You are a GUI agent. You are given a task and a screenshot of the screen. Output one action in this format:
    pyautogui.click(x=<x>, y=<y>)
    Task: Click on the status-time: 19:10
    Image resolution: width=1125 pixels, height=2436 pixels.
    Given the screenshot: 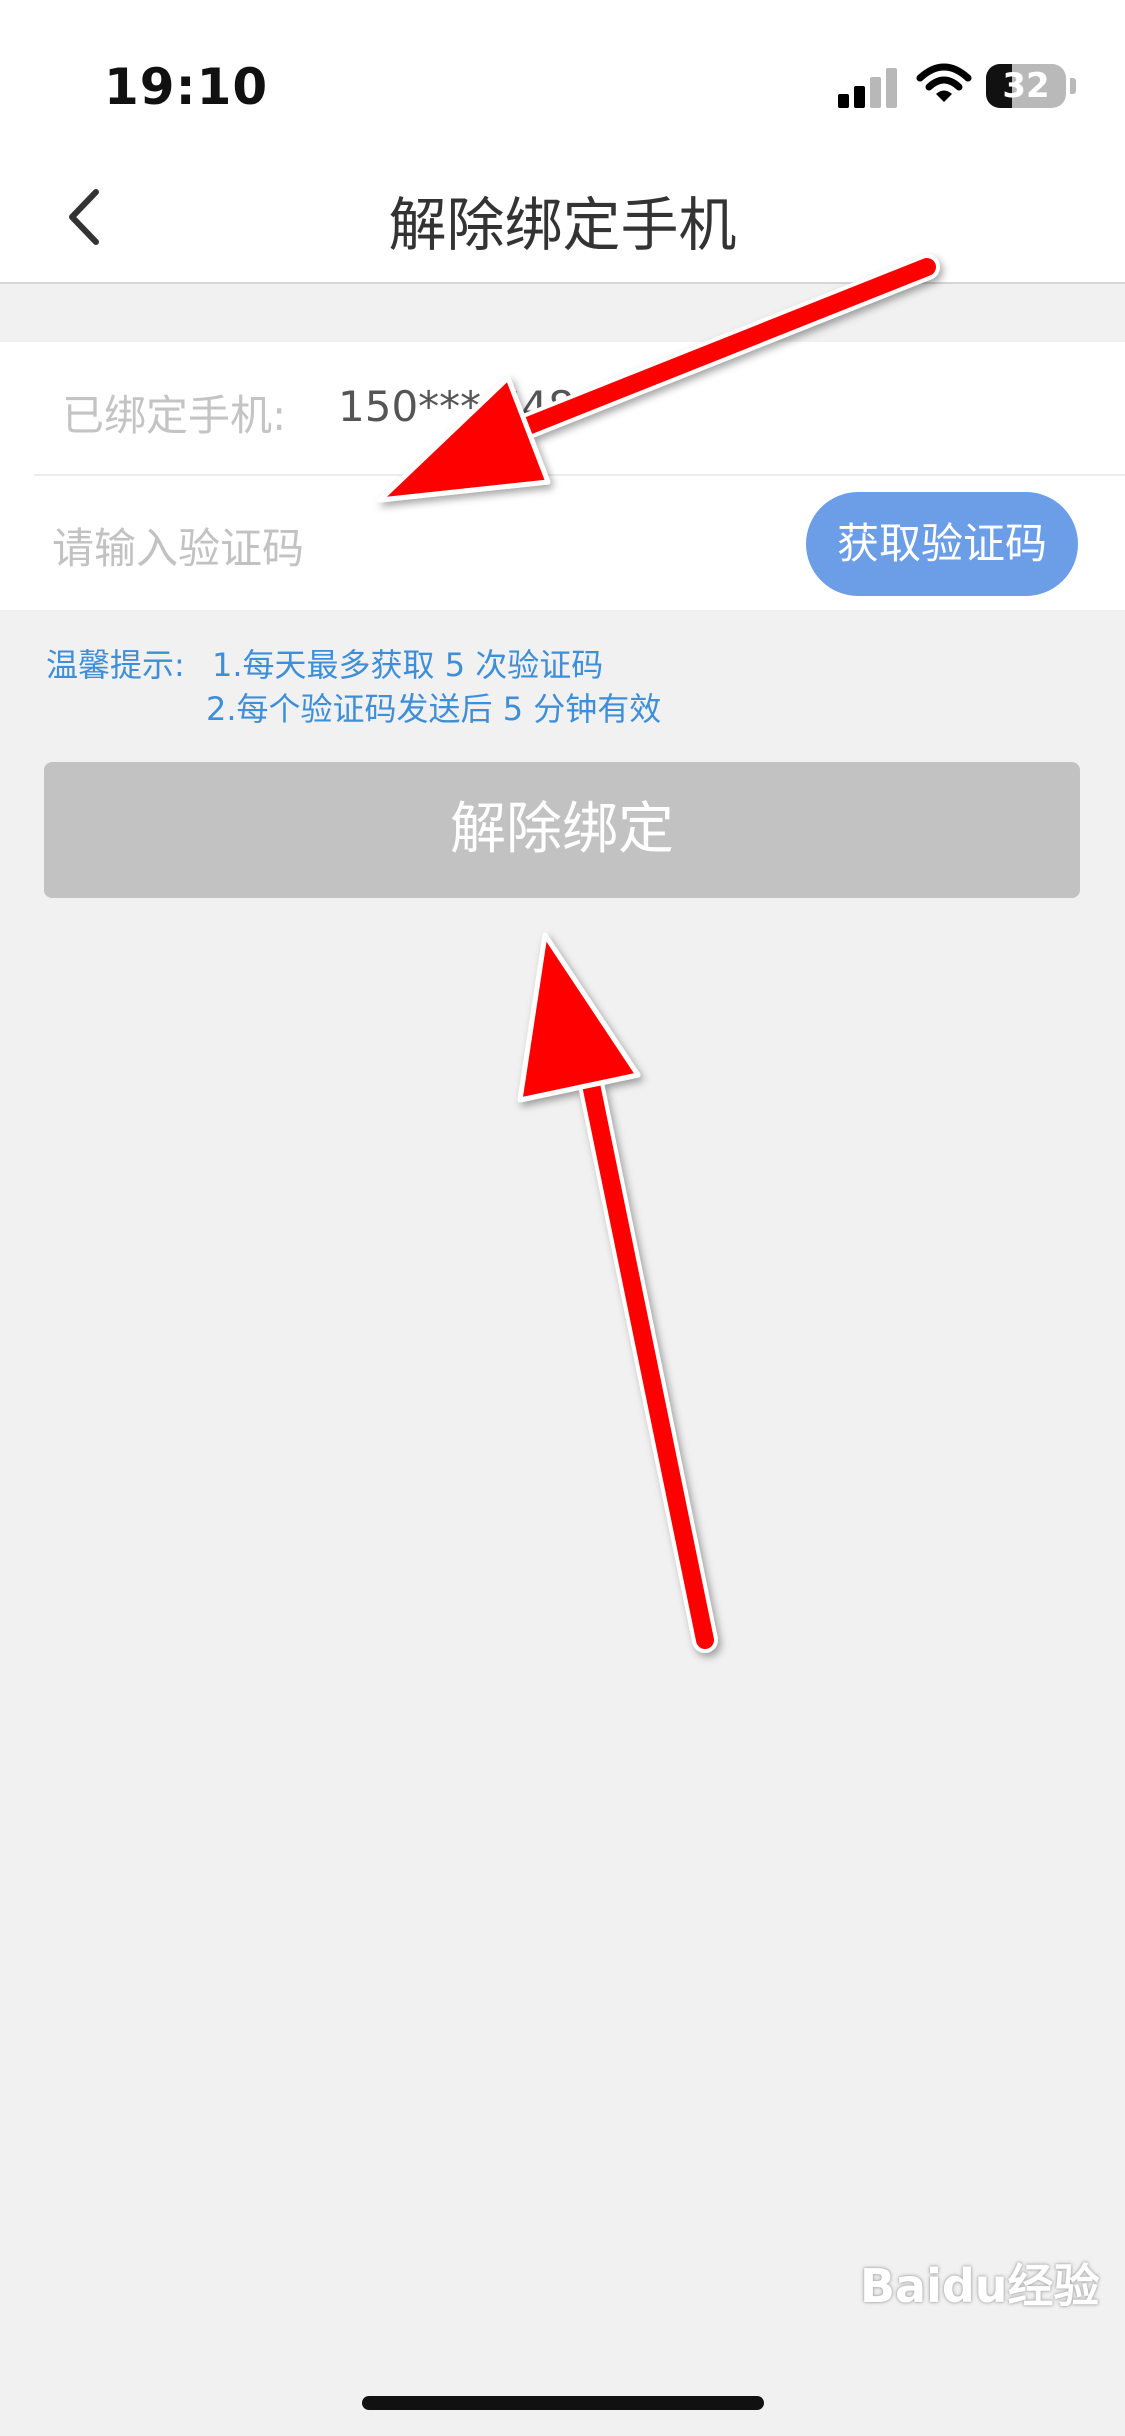 What is the action you would take?
    pyautogui.click(x=186, y=87)
    